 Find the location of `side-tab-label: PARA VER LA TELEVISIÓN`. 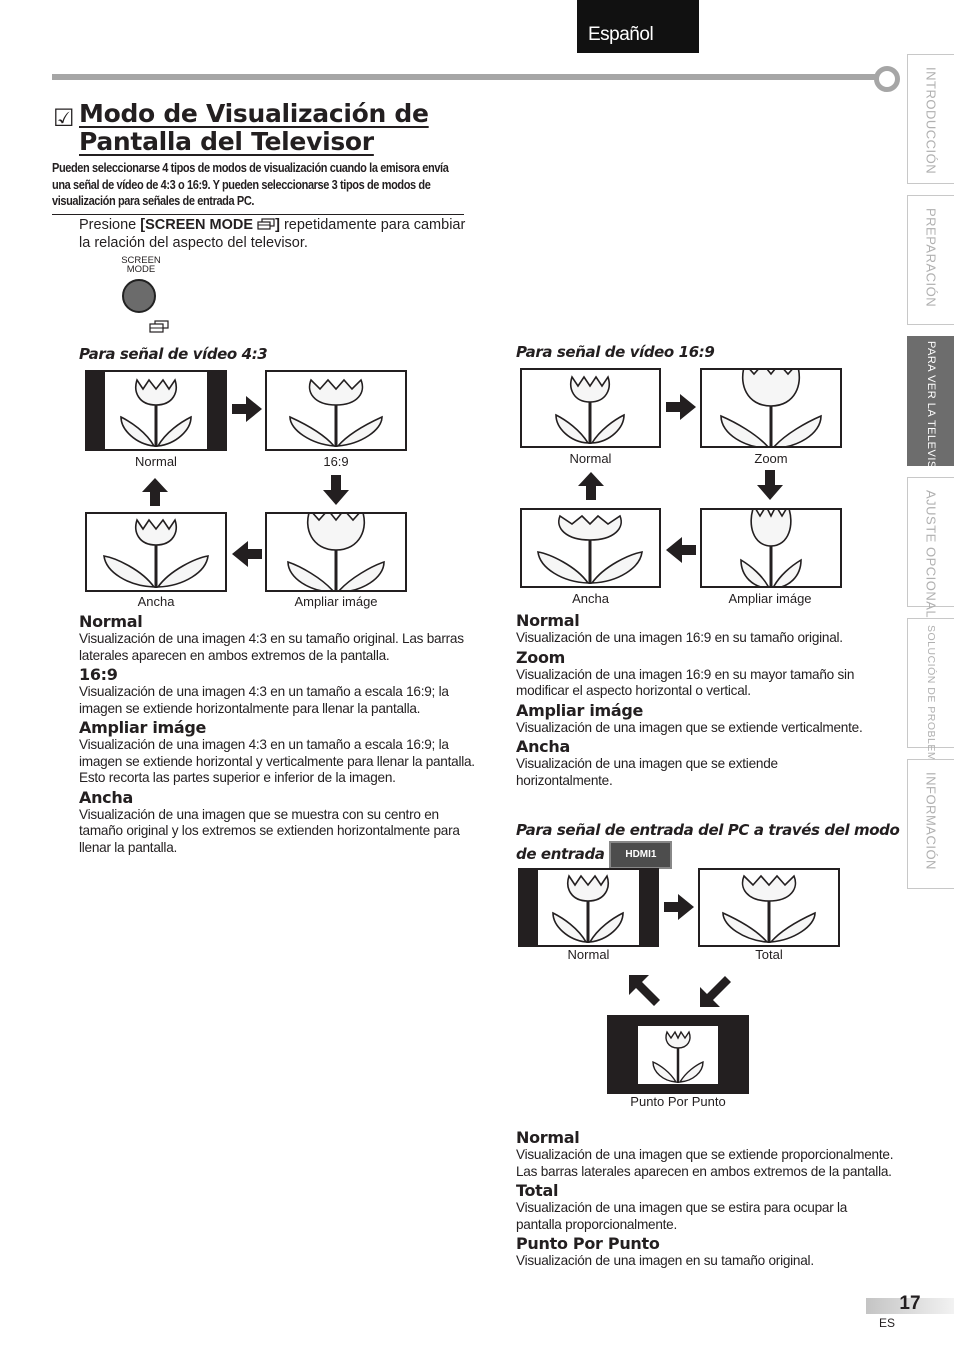

side-tab-label: PARA VER LA TELEVISIÓN is located at coordinates (931, 415).